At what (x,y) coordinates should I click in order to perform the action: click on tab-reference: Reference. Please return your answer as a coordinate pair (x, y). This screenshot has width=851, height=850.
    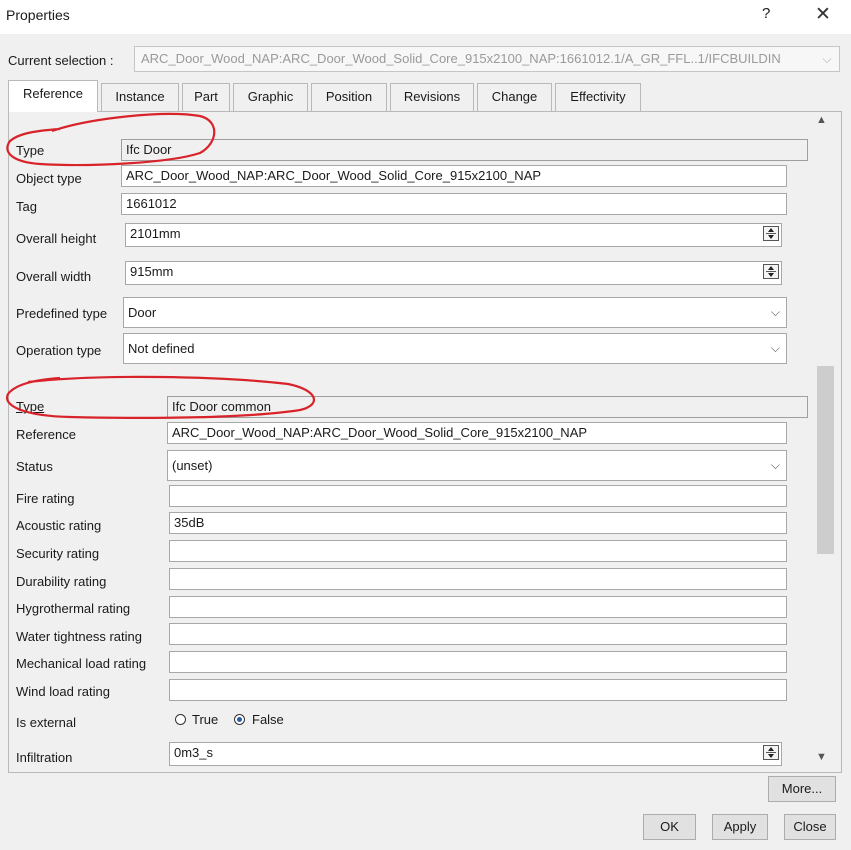
    Looking at the image, I should click on (53, 96).